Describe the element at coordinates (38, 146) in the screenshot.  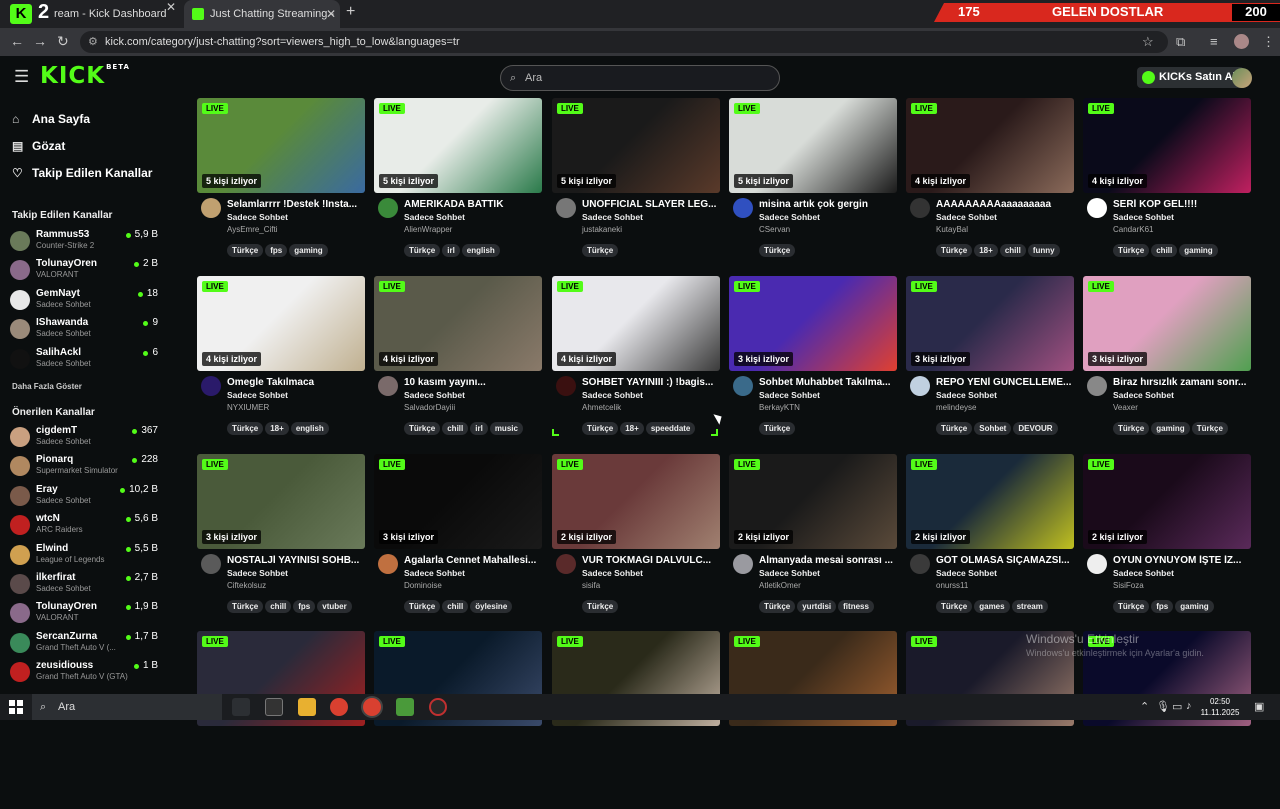
I see `sidebar-item-browse: ▤ Gözat` at that location.